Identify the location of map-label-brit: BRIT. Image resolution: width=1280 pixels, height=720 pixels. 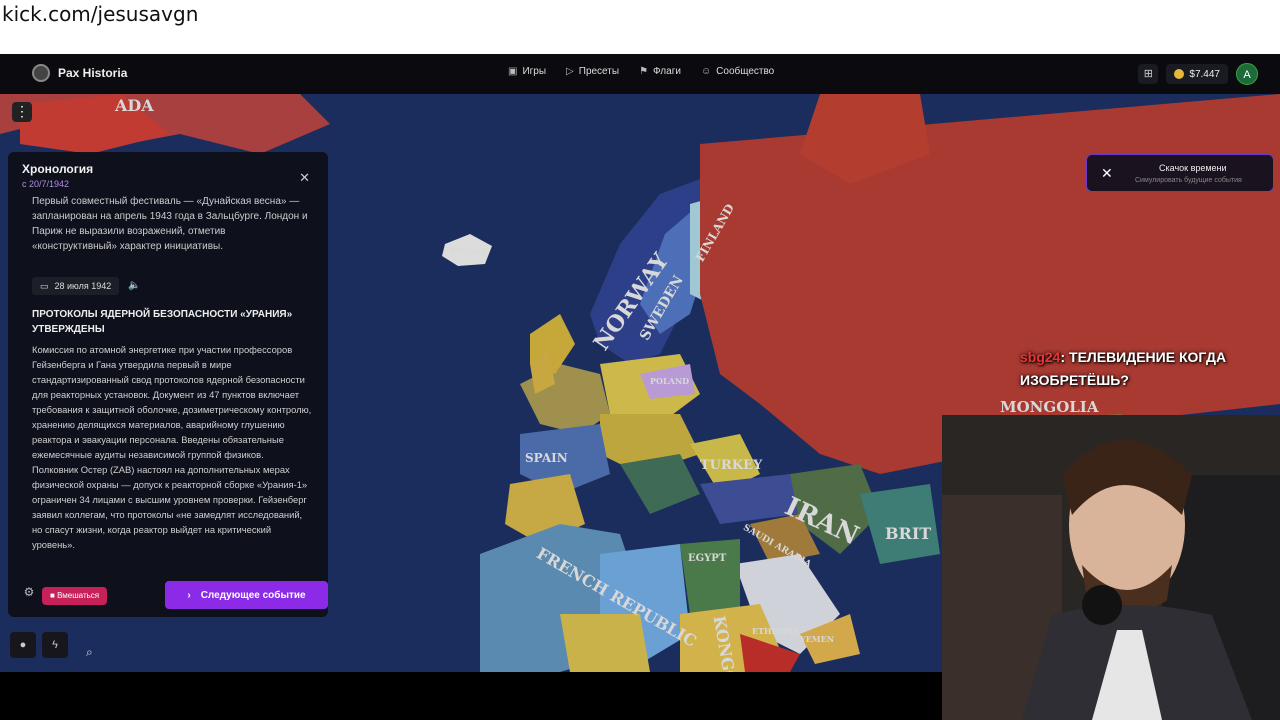
(908, 533).